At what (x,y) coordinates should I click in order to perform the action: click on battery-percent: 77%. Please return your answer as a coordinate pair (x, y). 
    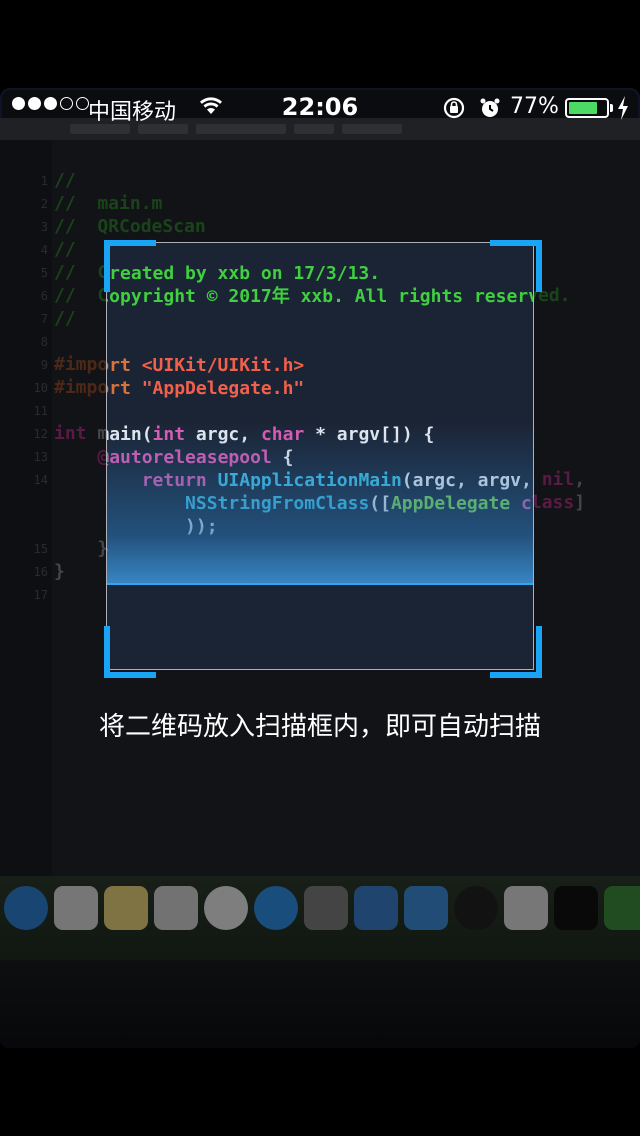
    Looking at the image, I should click on (534, 106).